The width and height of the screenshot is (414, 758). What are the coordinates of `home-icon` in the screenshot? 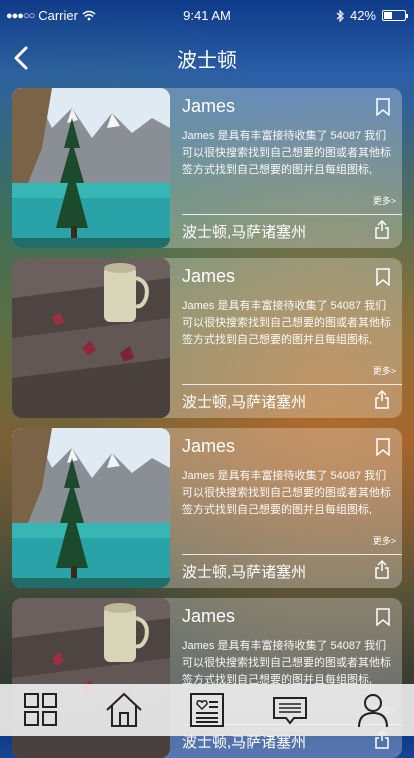 It's located at (124, 709).